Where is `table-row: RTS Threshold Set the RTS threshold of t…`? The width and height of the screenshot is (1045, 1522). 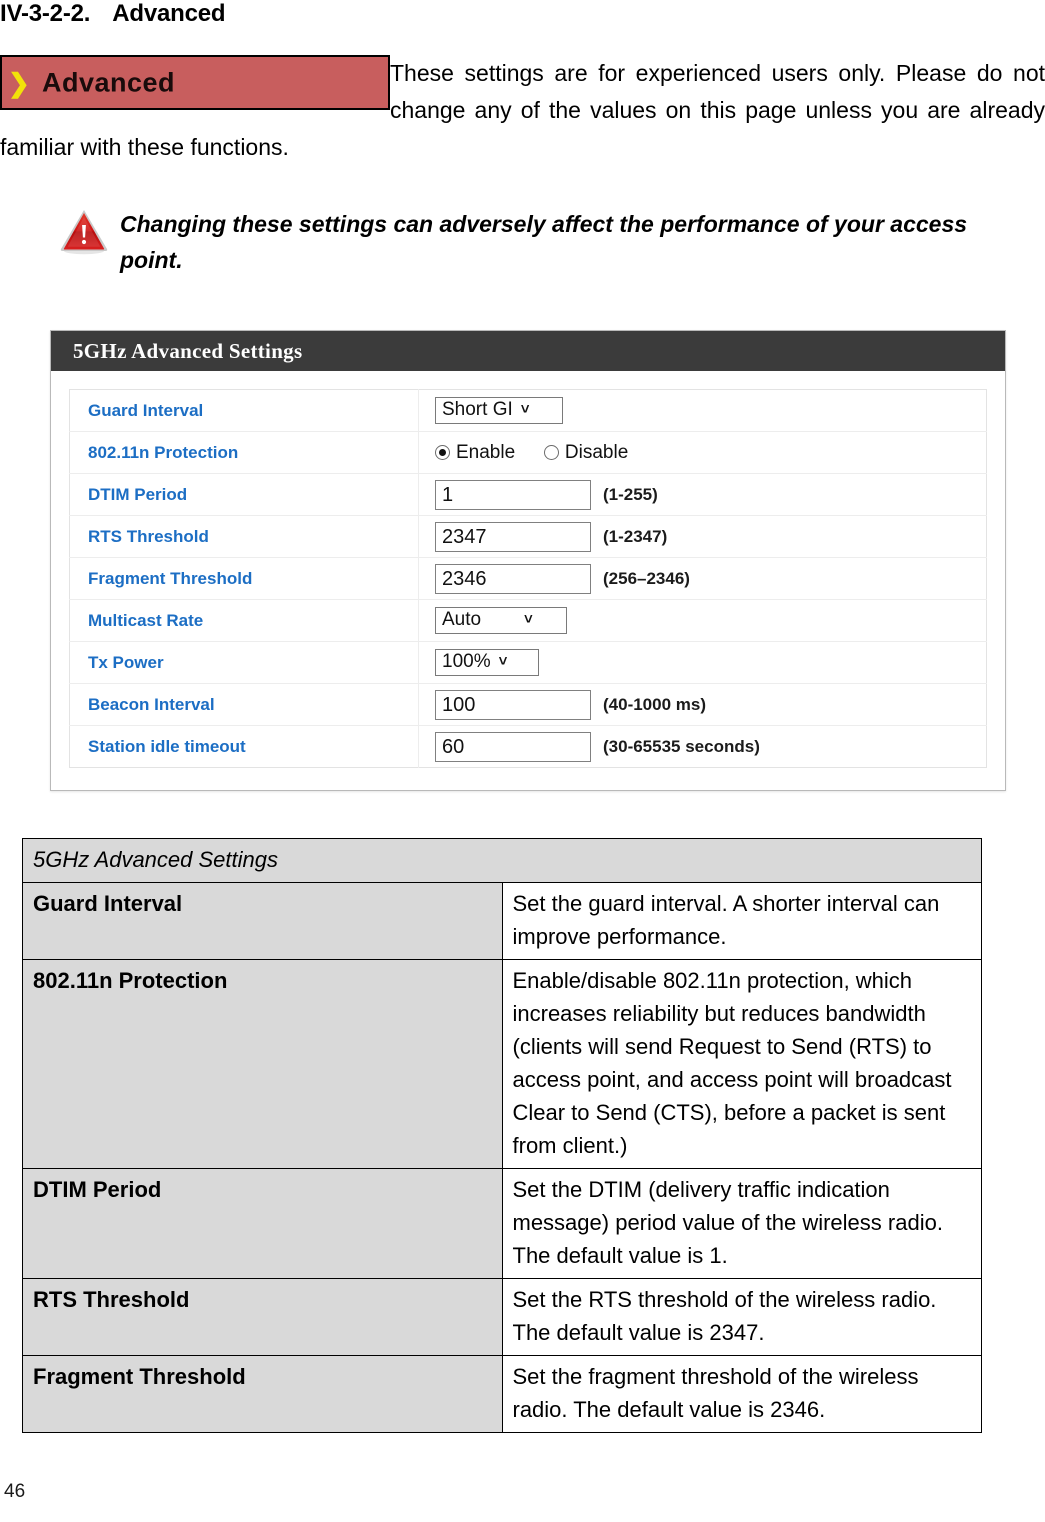 table-row: RTS Threshold Set the RTS threshold of t… is located at coordinates (502, 1317).